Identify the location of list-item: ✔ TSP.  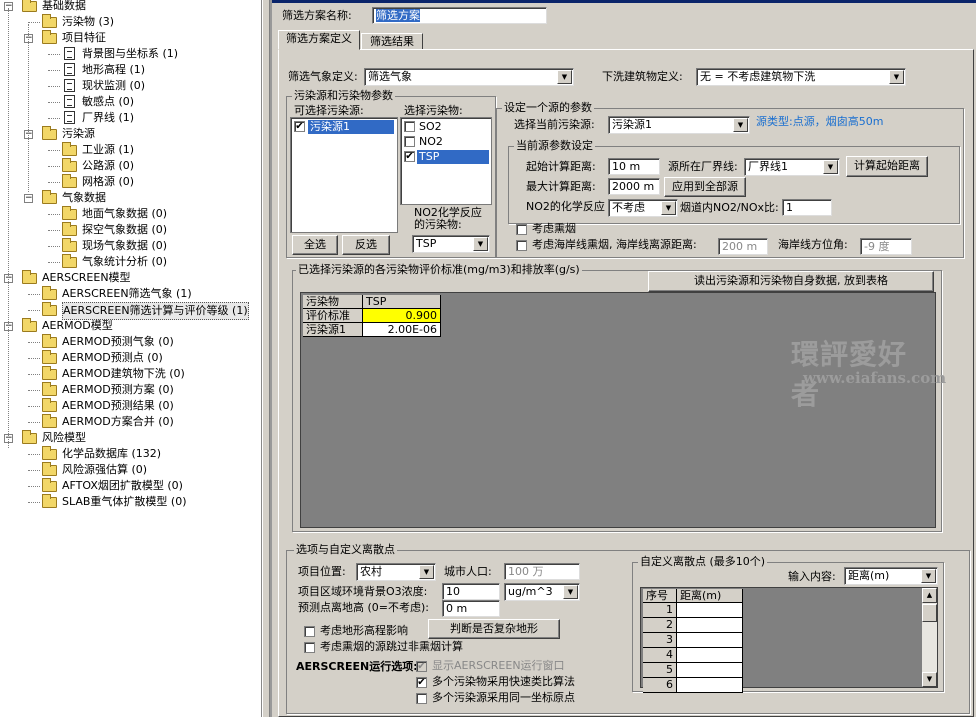
(446, 157).